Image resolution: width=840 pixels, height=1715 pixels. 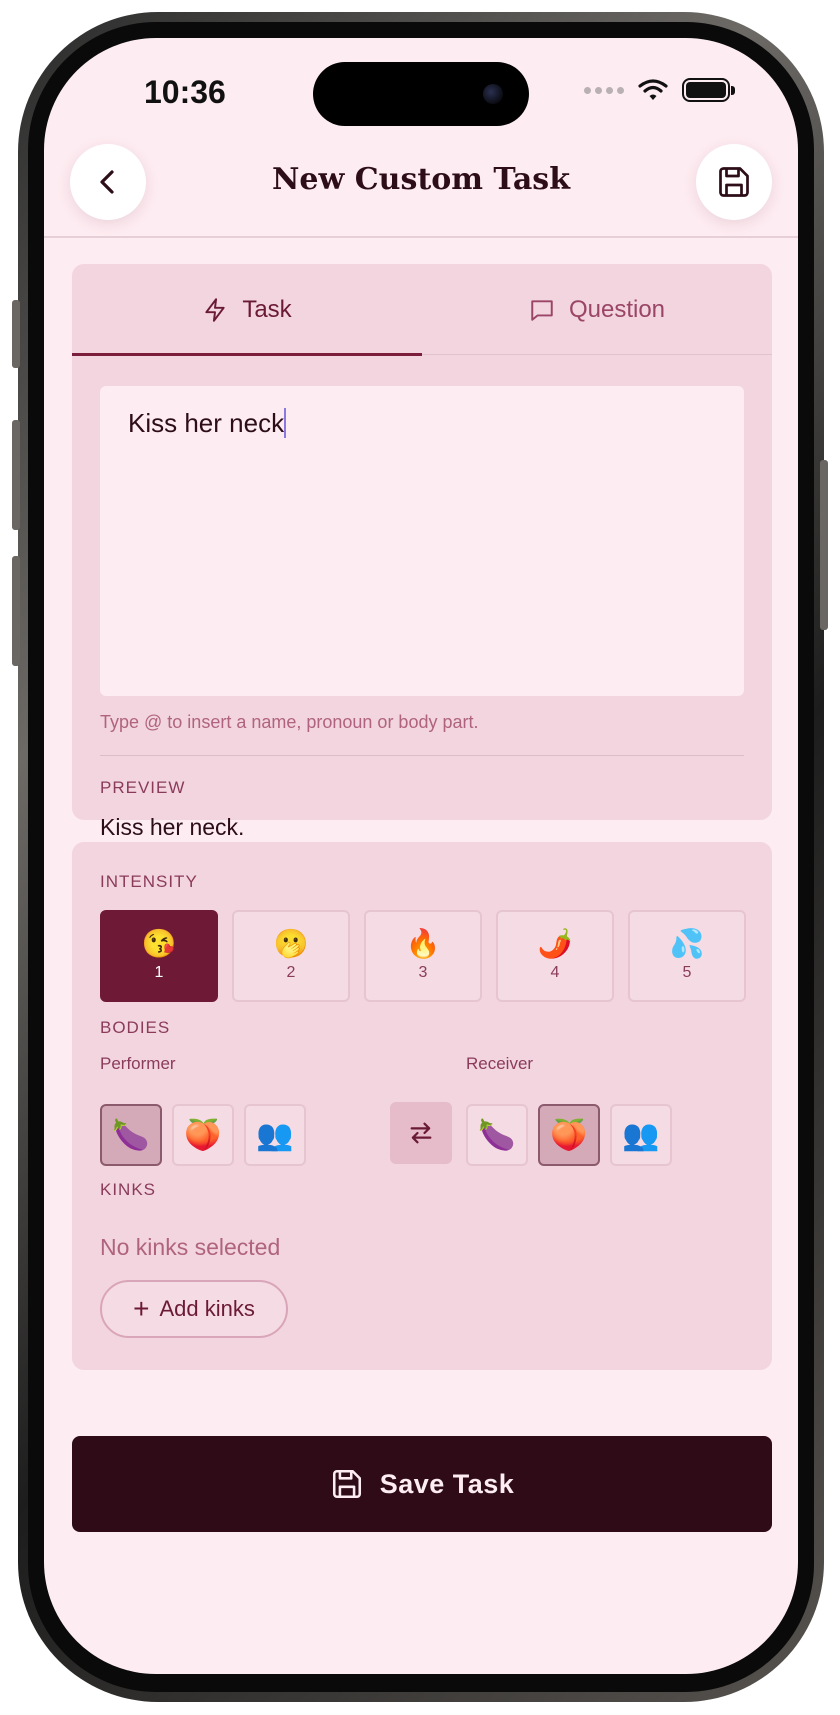 I want to click on save-task-button: Save Task, so click(x=422, y=1484).